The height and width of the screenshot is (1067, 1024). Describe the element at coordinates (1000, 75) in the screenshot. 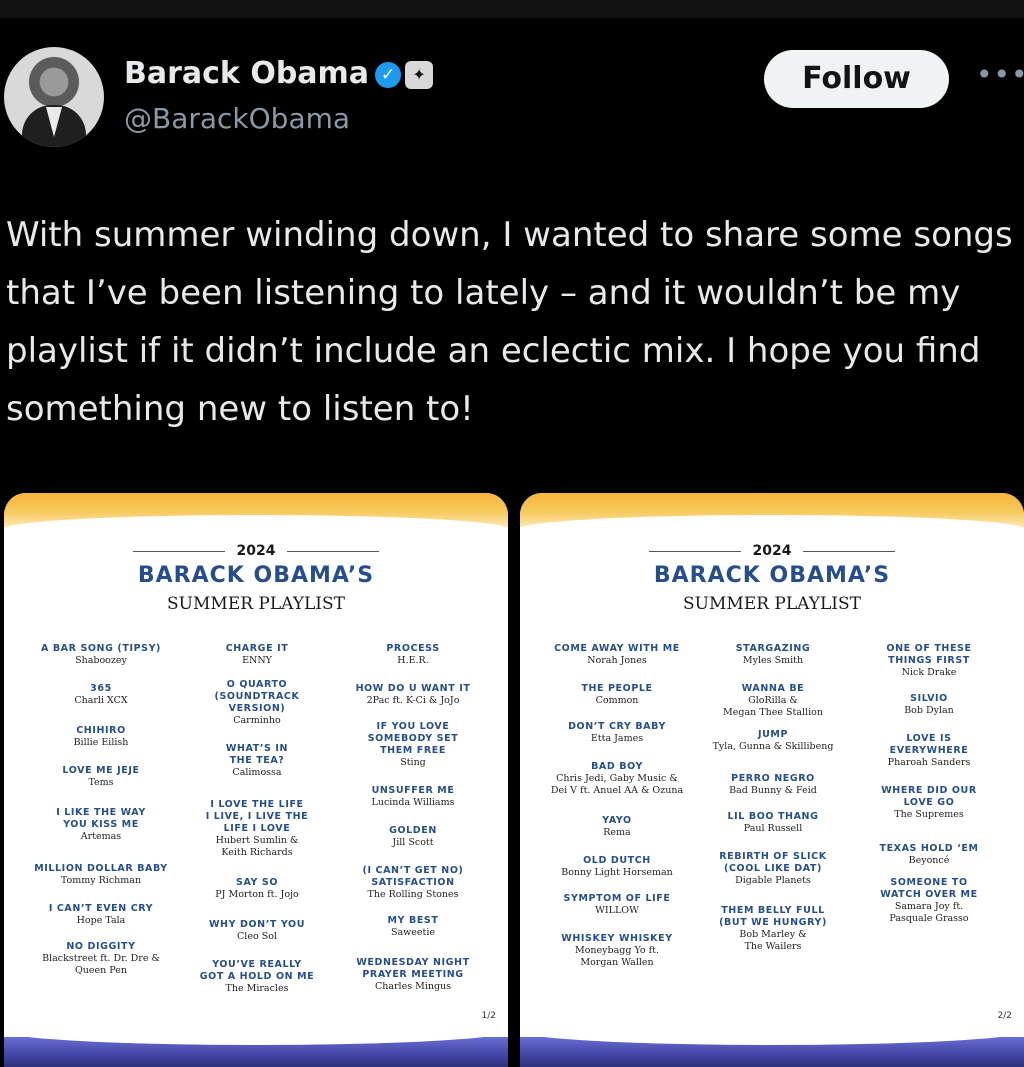

I see `more-options-icon: •••` at that location.